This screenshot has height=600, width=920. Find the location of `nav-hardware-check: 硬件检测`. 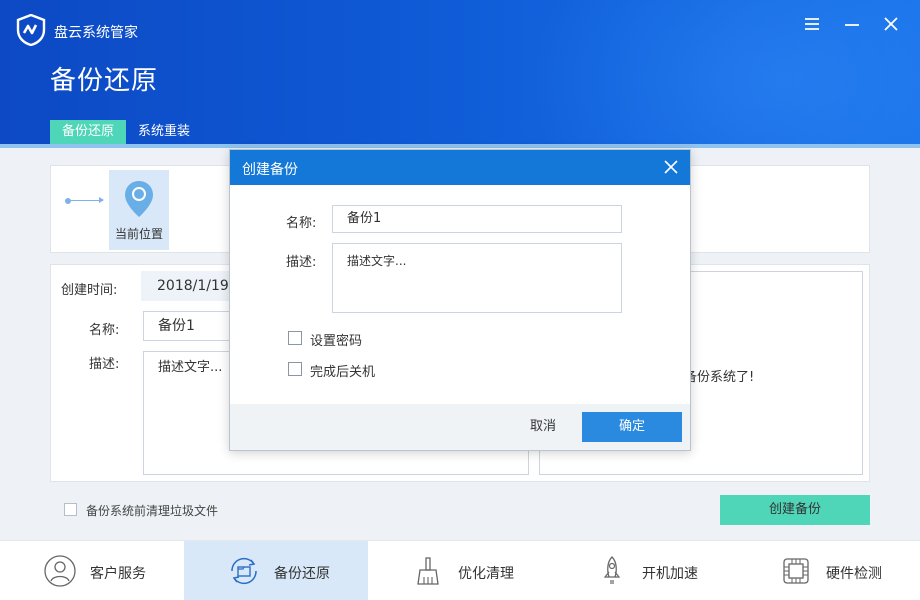

nav-hardware-check: 硬件检测 is located at coordinates (828, 570).